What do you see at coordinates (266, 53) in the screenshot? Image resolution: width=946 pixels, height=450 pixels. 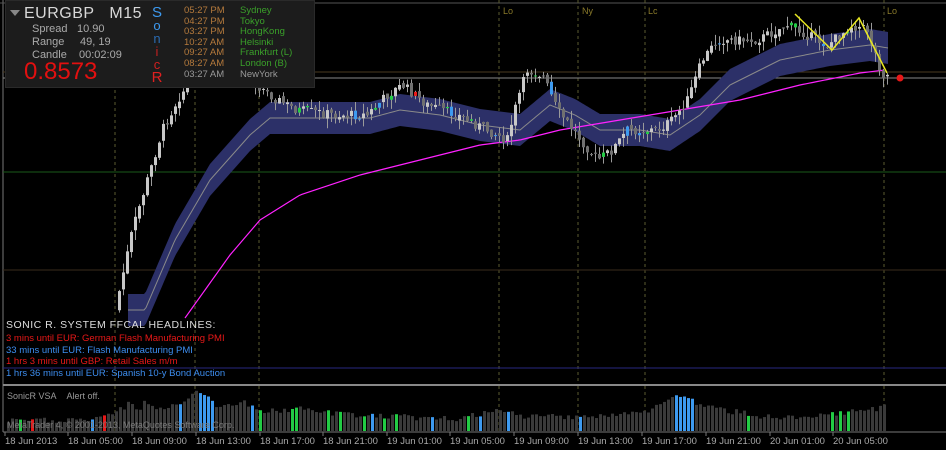 I see `session-city: Frankfurt (L)` at bounding box center [266, 53].